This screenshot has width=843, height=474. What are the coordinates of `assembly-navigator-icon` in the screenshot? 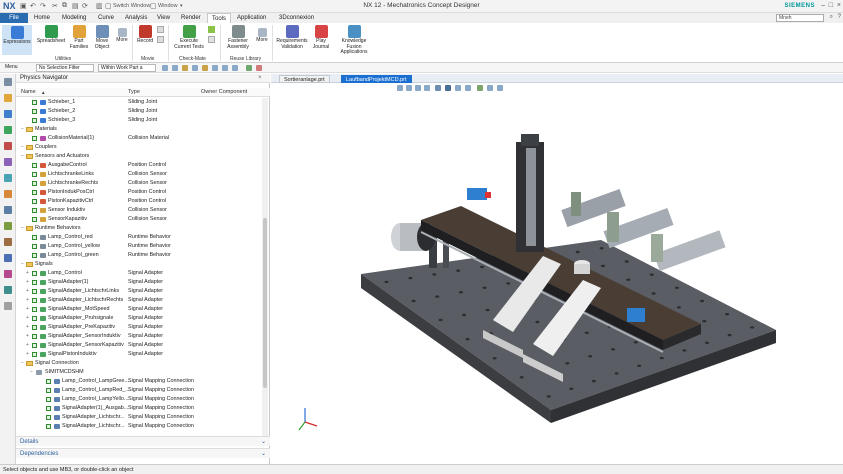 It's located at (8, 98).